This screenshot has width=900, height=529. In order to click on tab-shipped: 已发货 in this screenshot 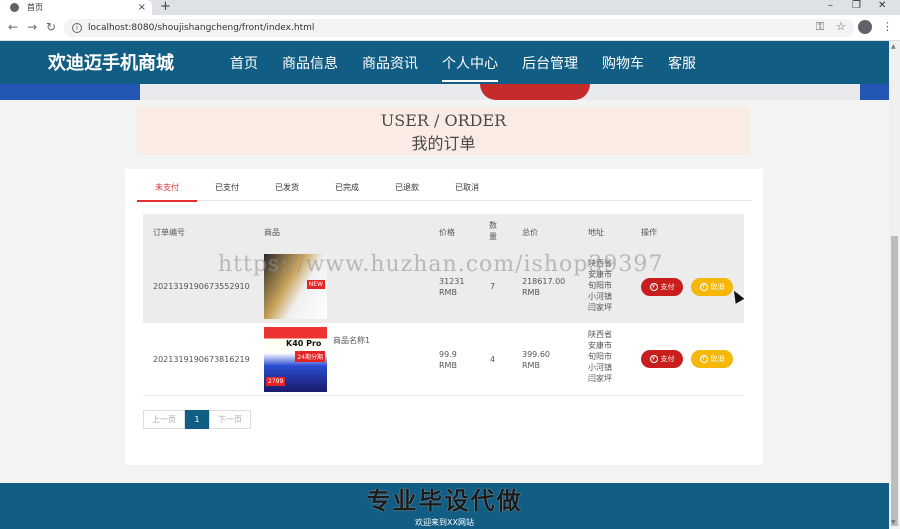, I will do `click(287, 191)`.